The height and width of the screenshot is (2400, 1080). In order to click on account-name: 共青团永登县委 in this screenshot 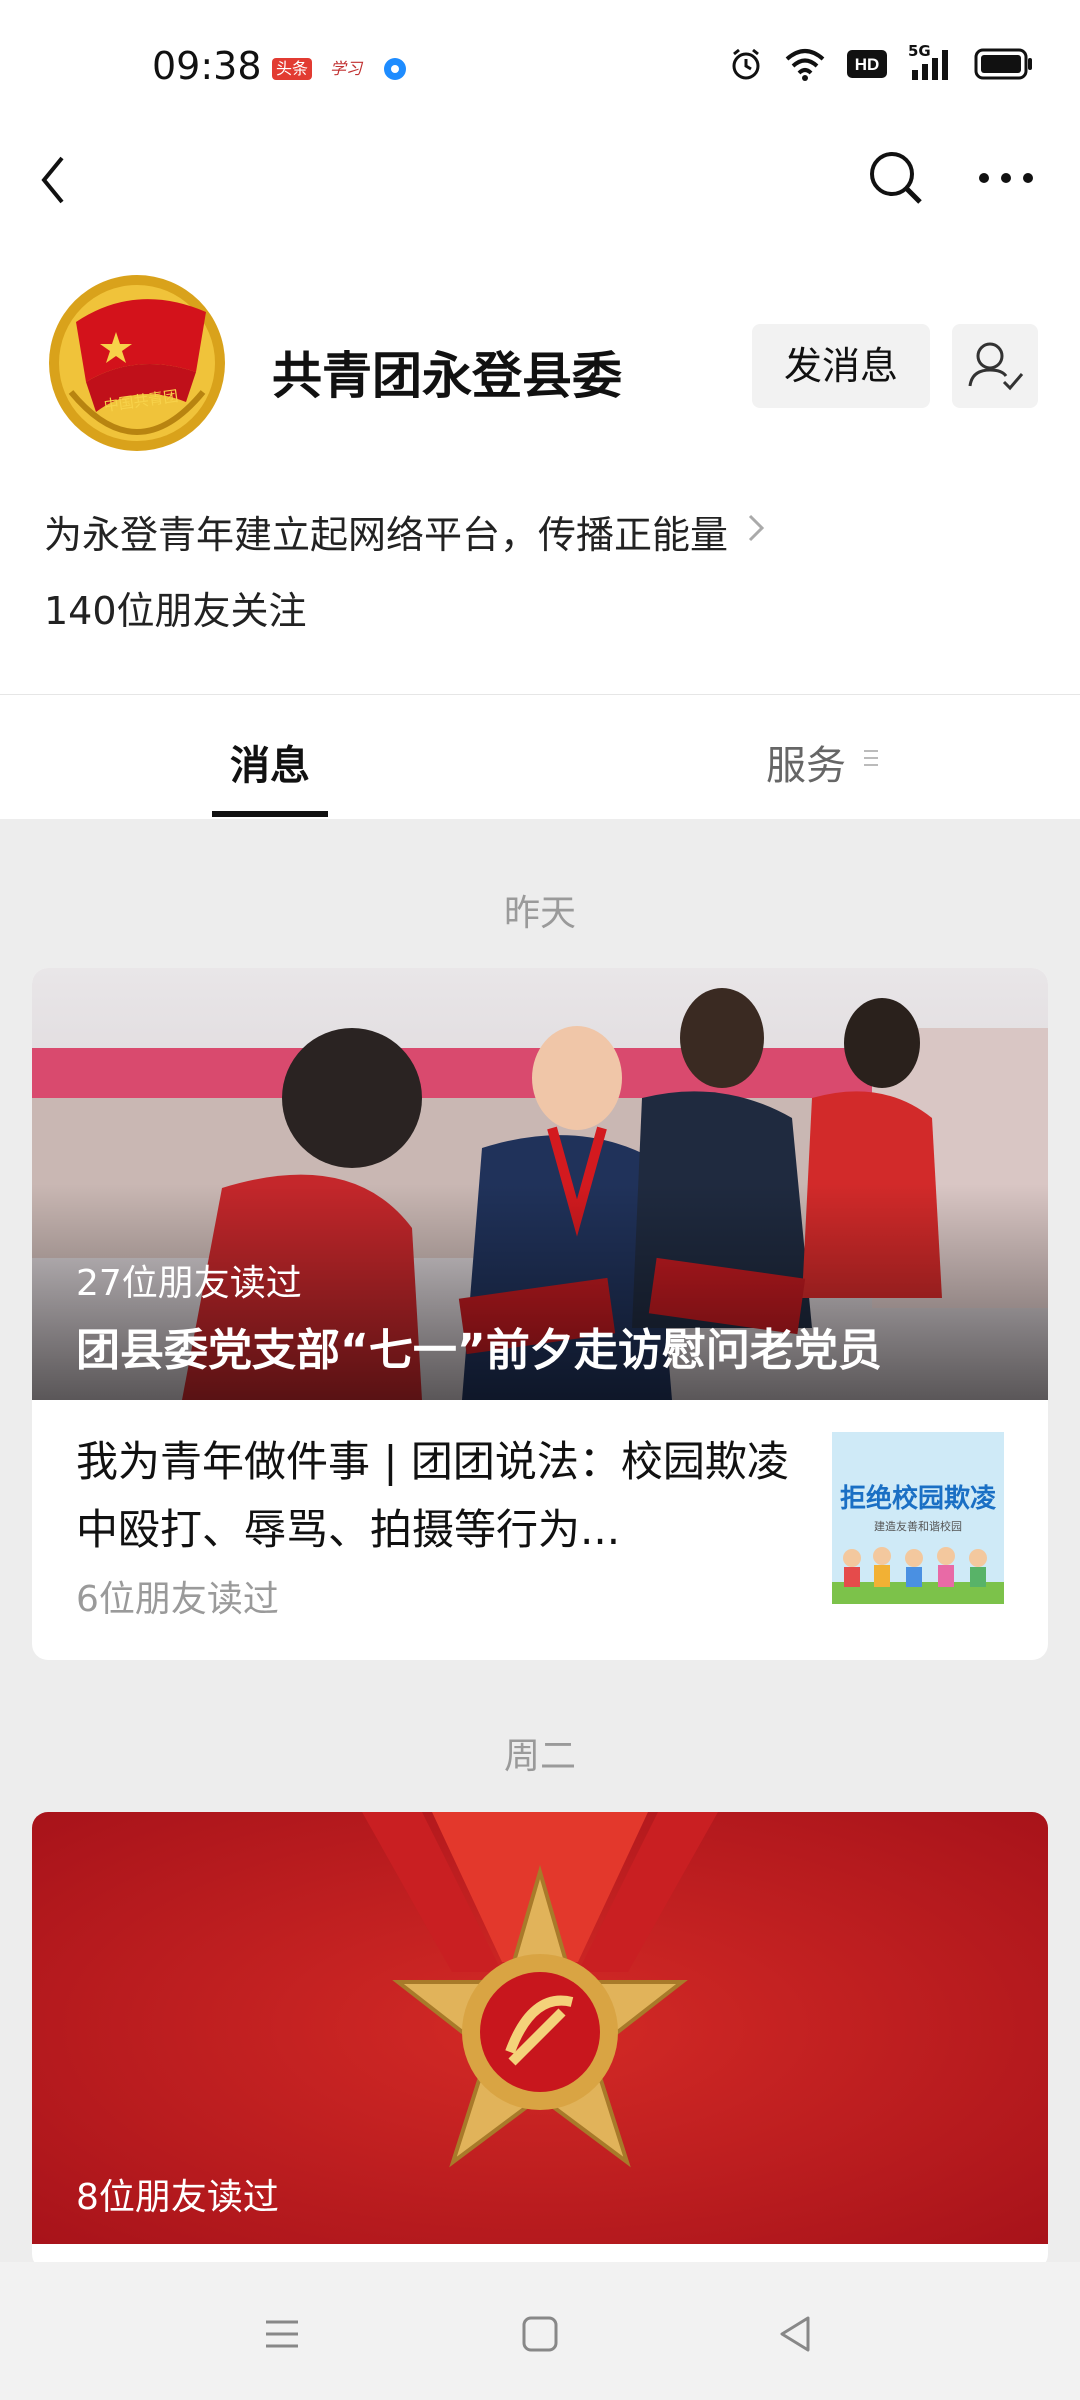, I will do `click(447, 376)`.